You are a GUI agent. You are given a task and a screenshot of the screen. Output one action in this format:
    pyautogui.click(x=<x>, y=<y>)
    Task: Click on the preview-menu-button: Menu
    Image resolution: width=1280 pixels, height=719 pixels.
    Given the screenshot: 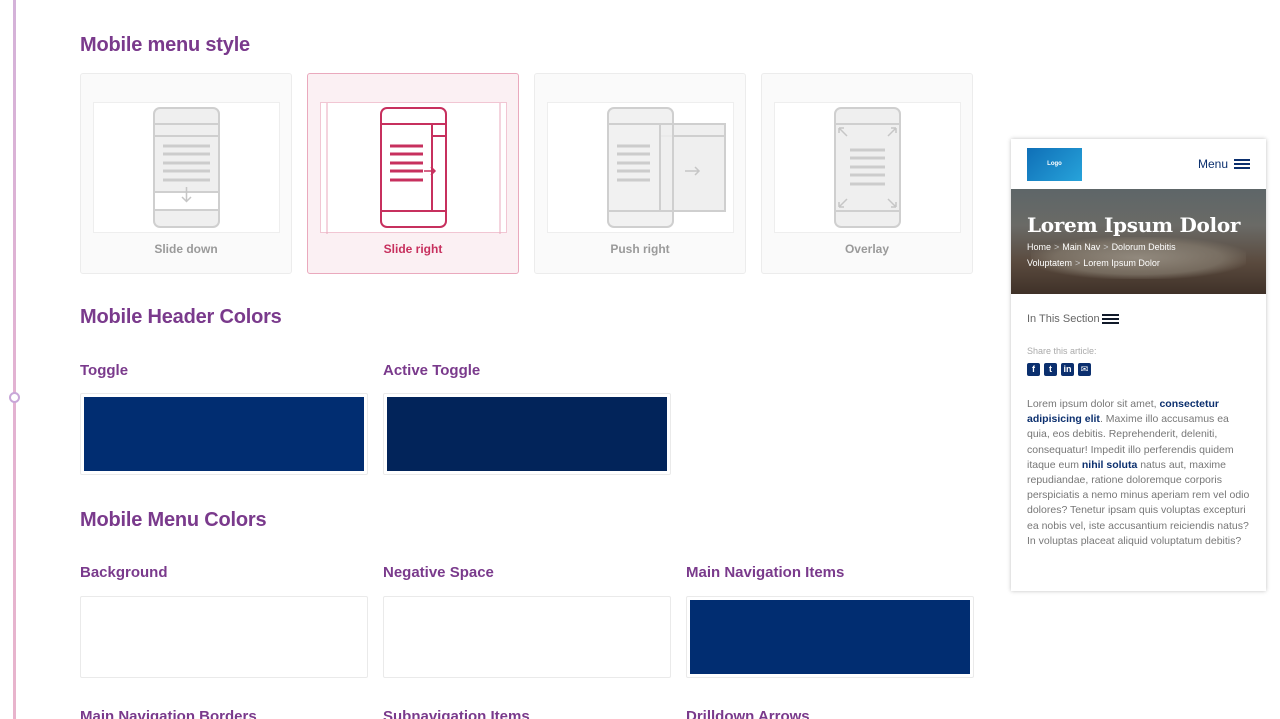 What is the action you would take?
    pyautogui.click(x=1224, y=164)
    